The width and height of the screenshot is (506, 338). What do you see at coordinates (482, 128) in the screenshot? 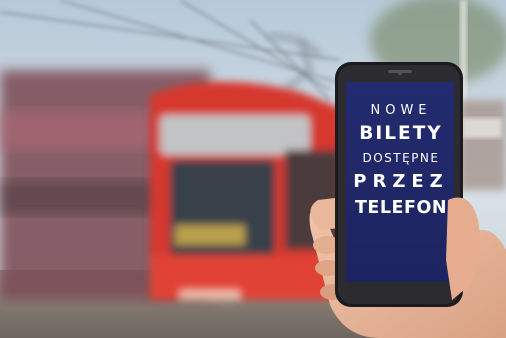
I see `right-sign` at bounding box center [482, 128].